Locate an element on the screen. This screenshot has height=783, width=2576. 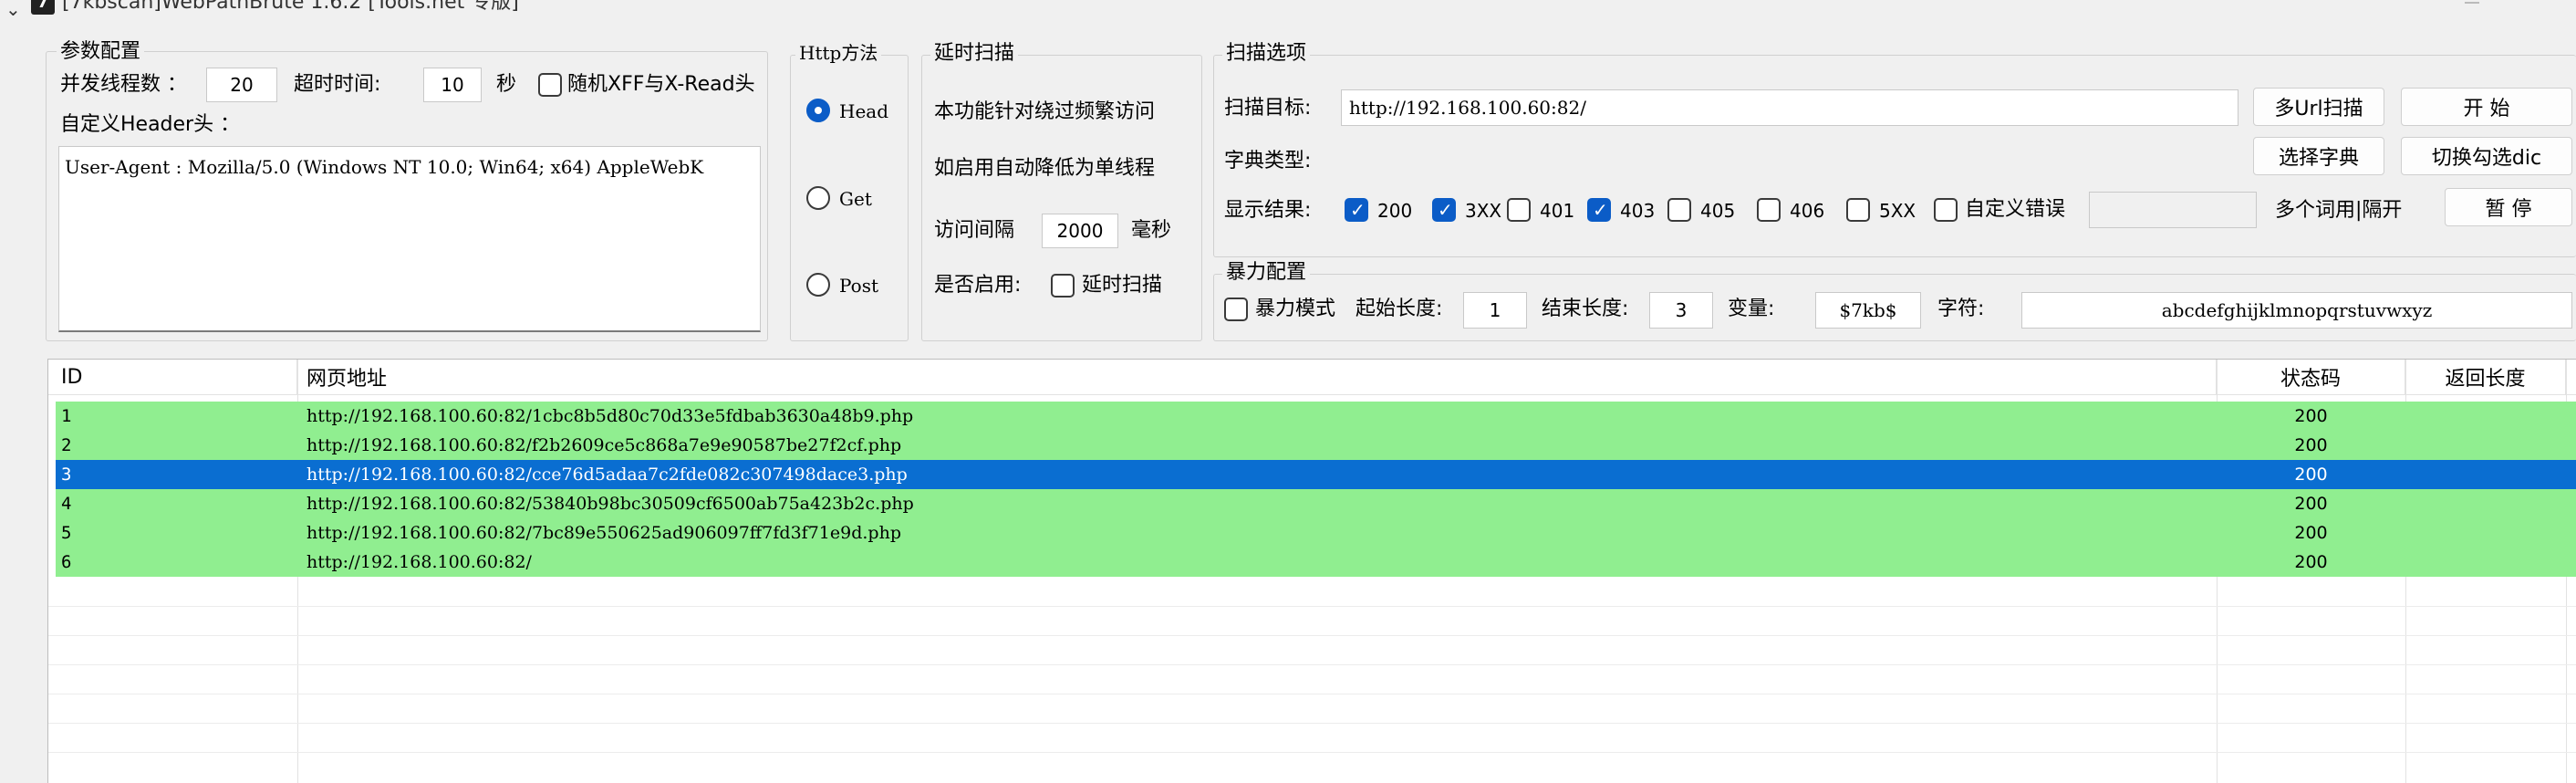
filter-5xx-label: 5XX is located at coordinates (1898, 211).